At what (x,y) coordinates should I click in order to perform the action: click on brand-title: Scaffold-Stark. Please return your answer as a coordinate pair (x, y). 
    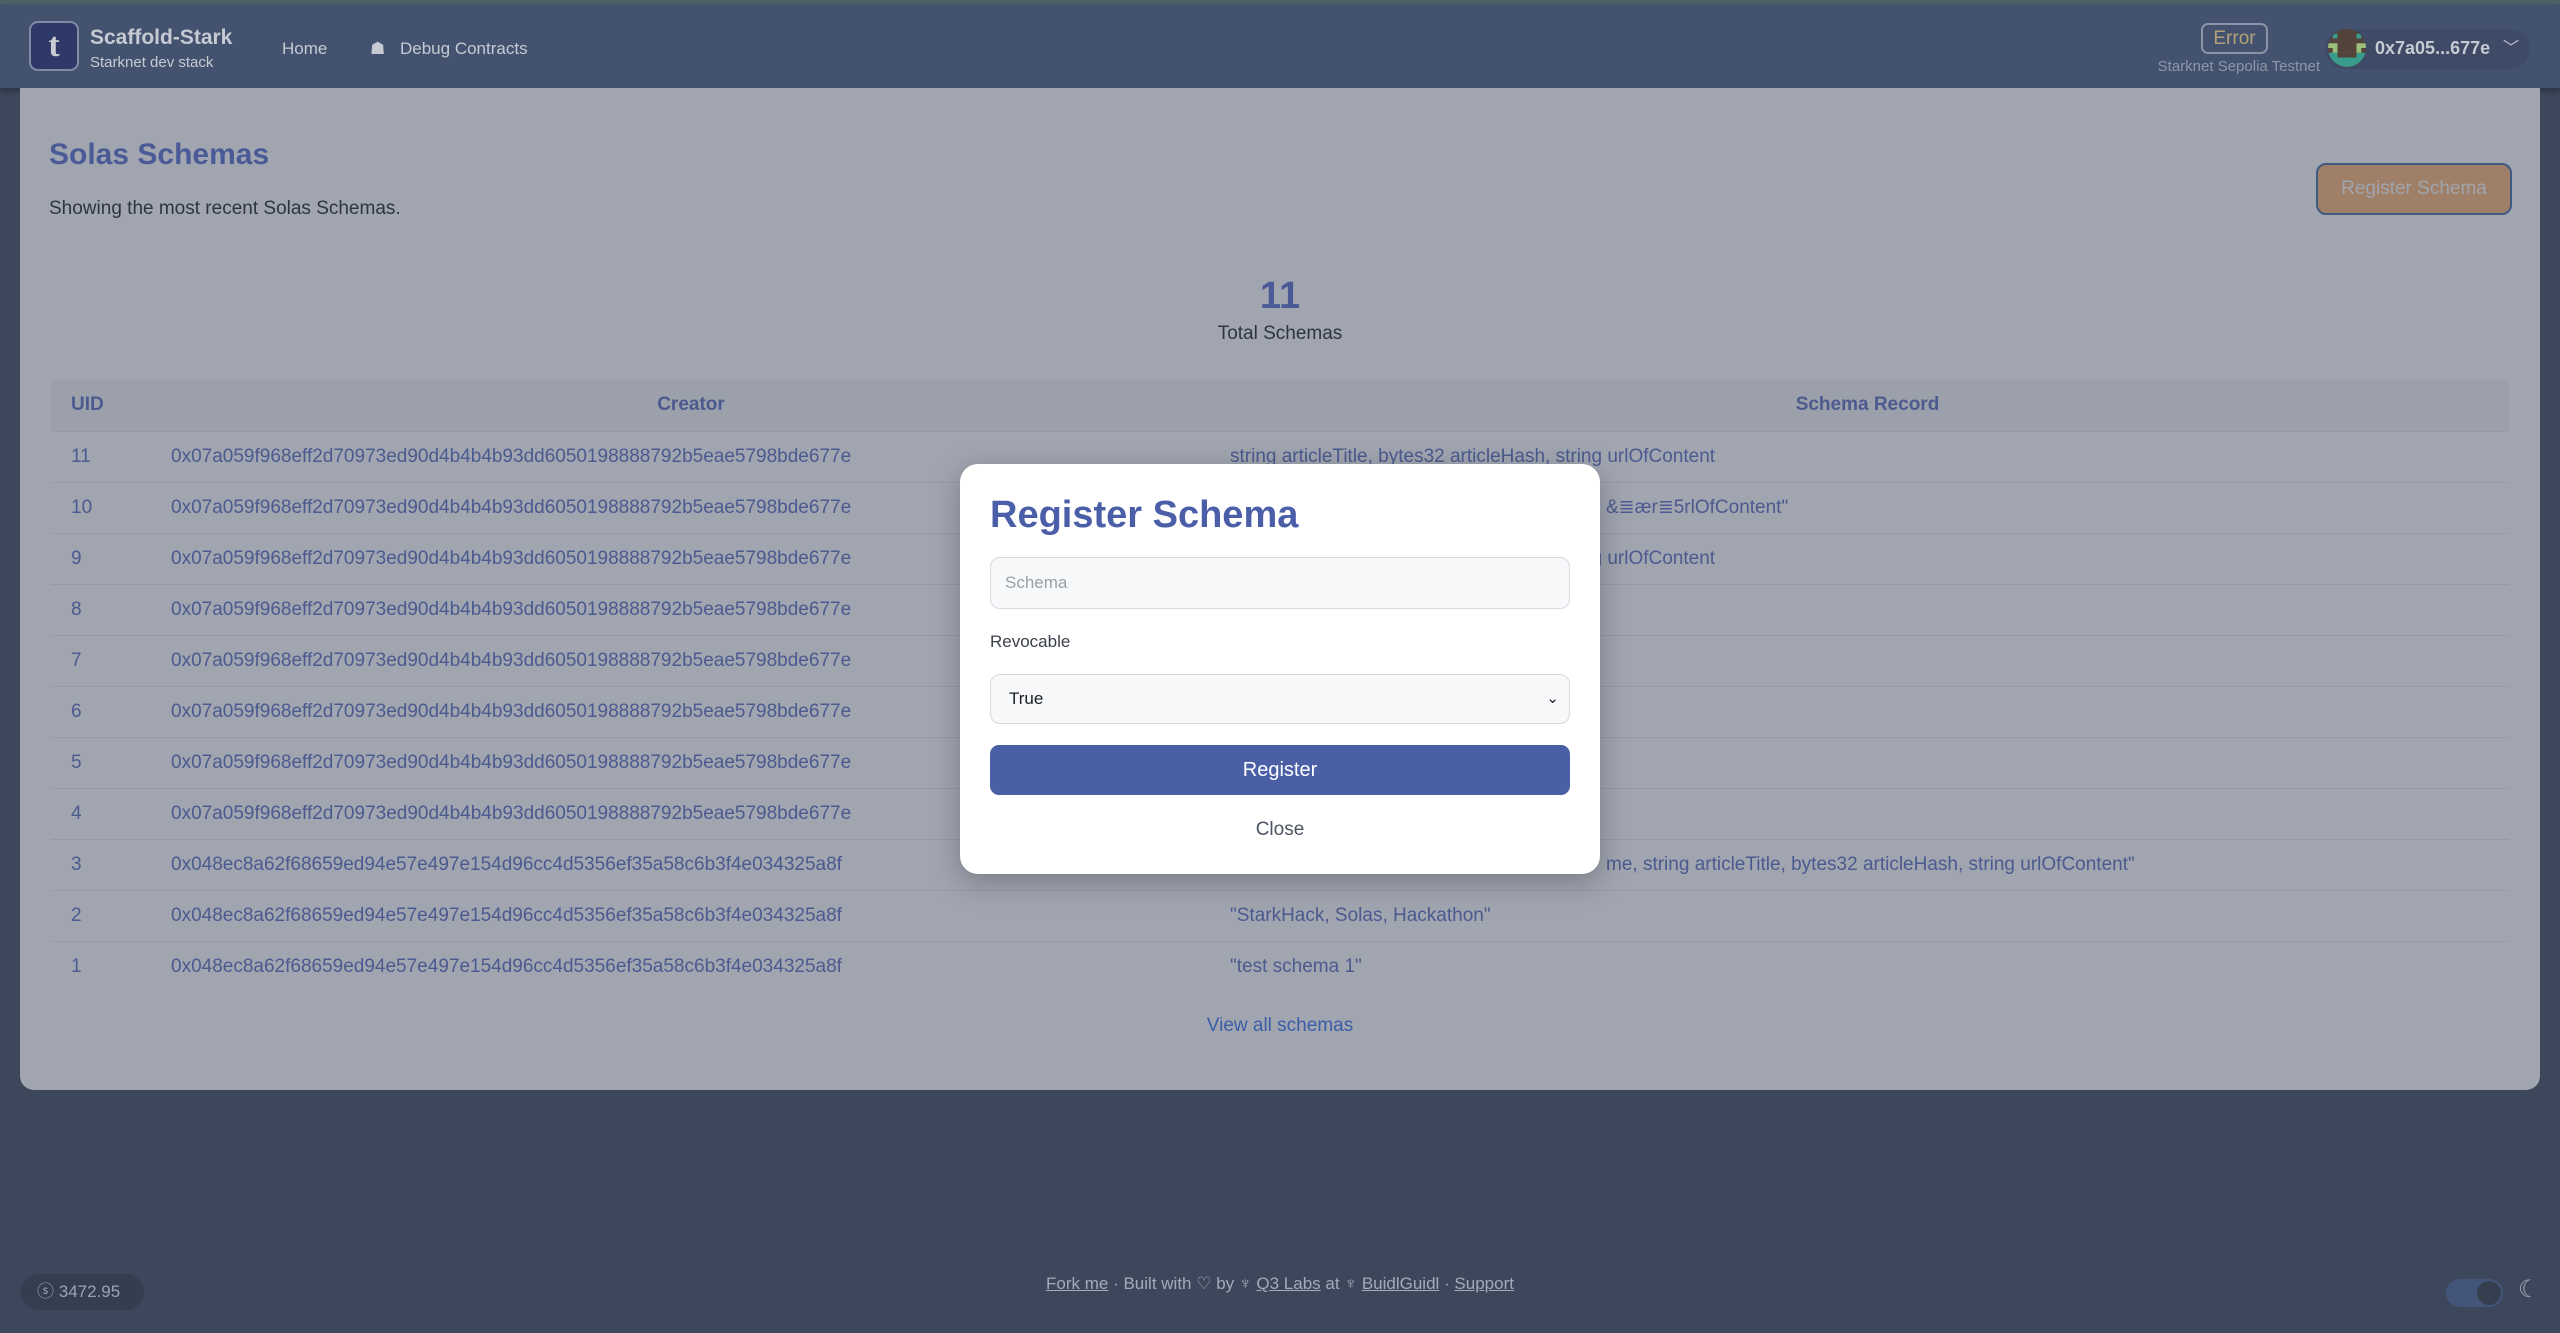
    Looking at the image, I should click on (161, 38).